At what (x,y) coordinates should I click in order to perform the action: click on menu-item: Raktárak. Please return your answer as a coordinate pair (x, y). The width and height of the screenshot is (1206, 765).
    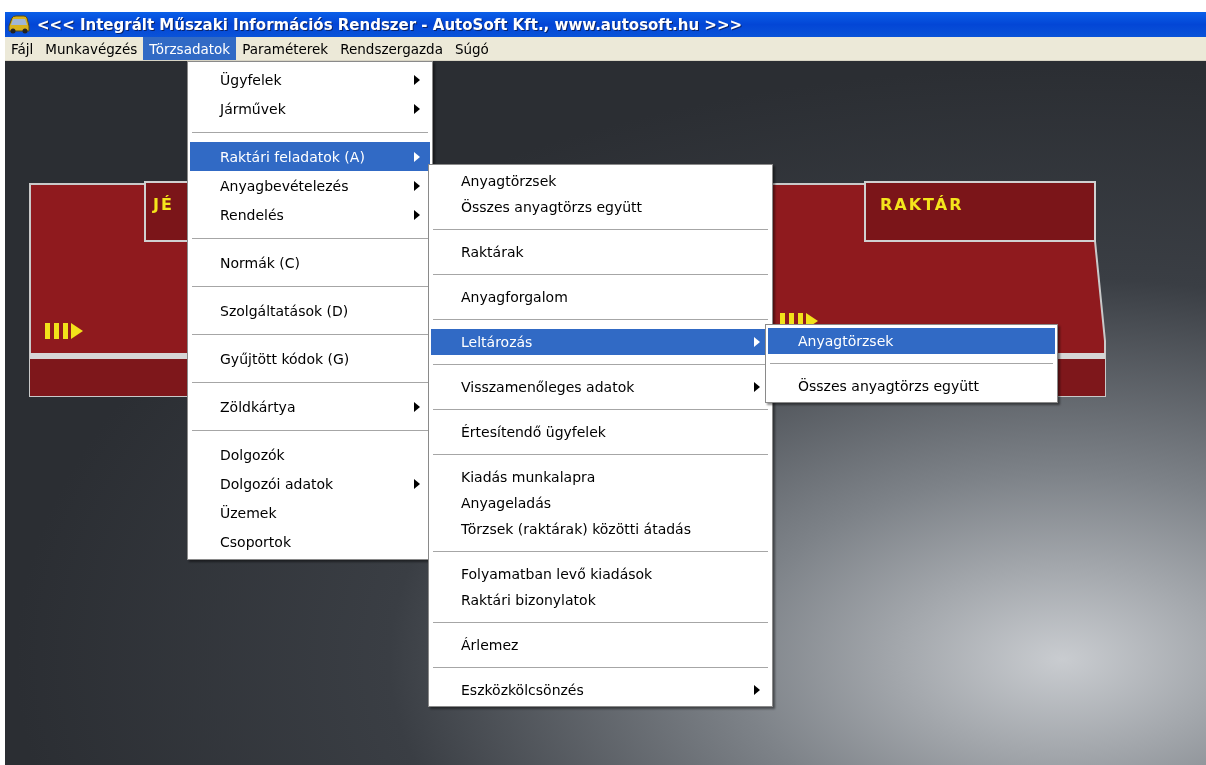
    Looking at the image, I should click on (600, 252).